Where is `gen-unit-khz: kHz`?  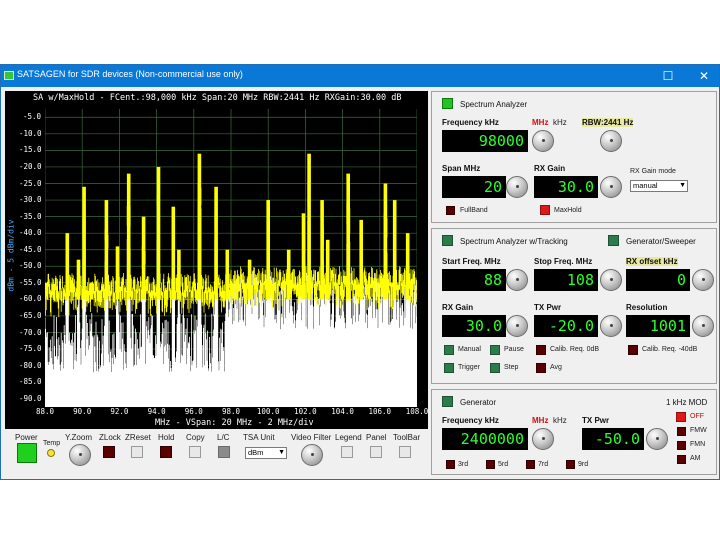 gen-unit-khz: kHz is located at coordinates (560, 420).